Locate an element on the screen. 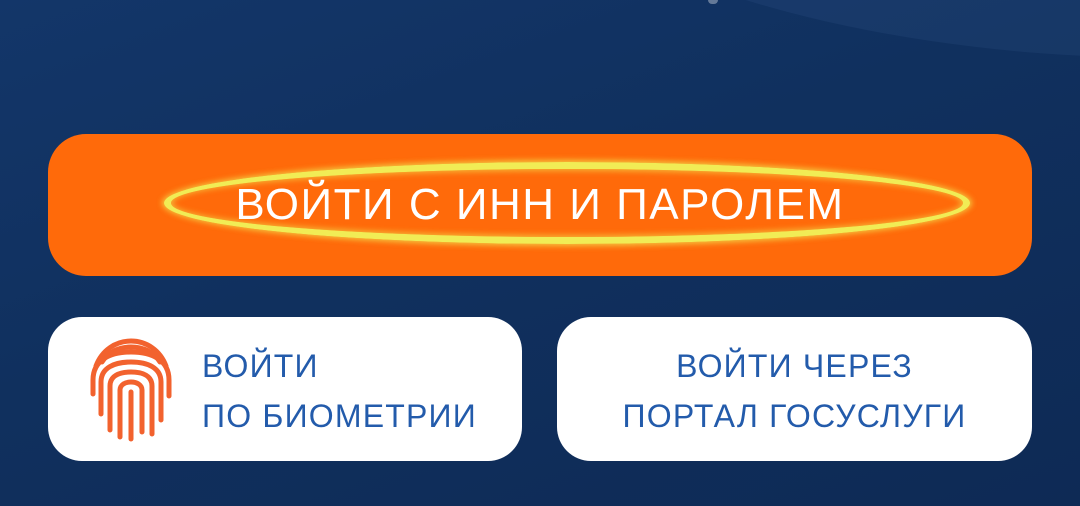 The image size is (1080, 506). login-biometric-label-line2: ПО БИОМЕТРИИ is located at coordinates (339, 416).